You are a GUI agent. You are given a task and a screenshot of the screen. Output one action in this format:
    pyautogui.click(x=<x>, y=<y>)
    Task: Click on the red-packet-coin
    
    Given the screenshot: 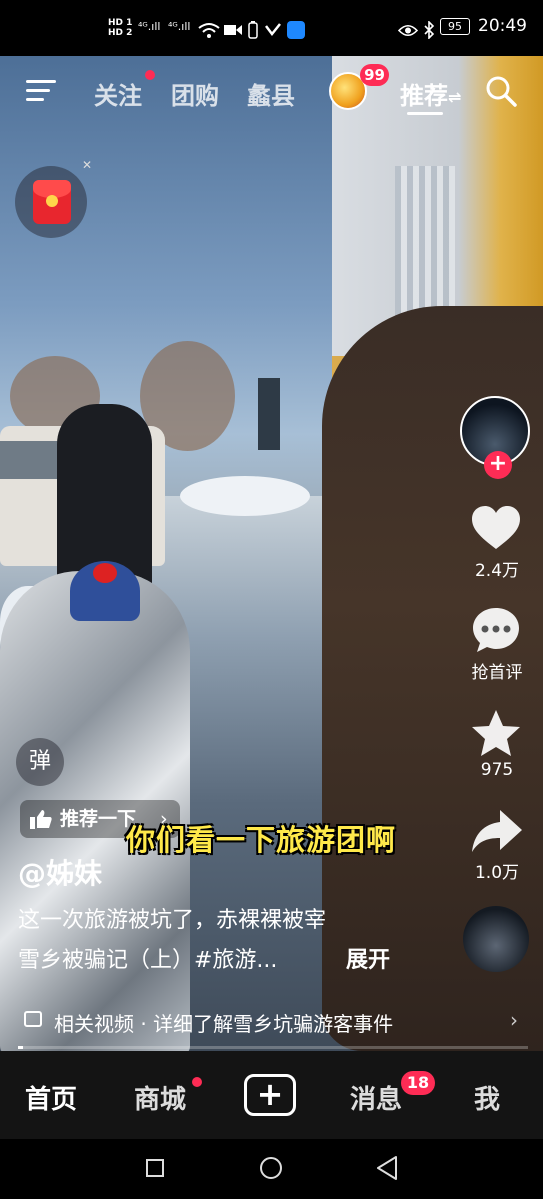 What is the action you would take?
    pyautogui.click(x=52, y=201)
    